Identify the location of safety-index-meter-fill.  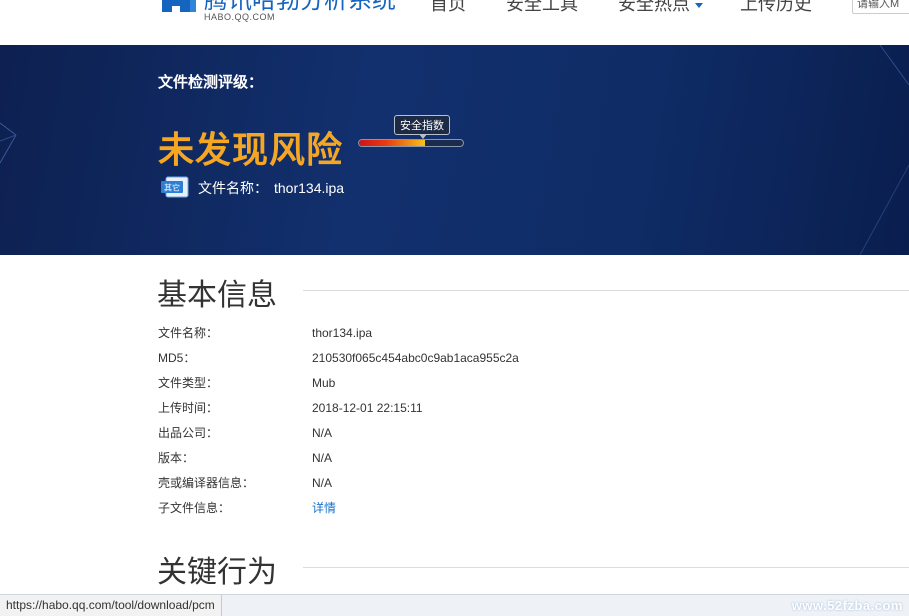
(392, 143).